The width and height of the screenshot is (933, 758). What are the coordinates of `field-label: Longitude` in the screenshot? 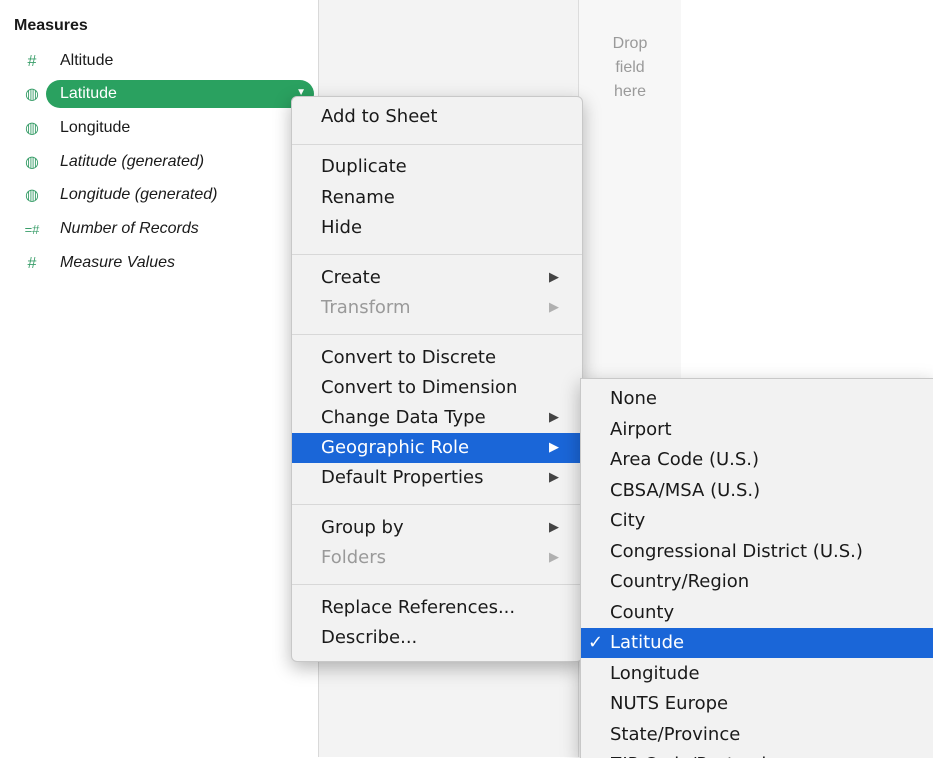 It's located at (95, 127).